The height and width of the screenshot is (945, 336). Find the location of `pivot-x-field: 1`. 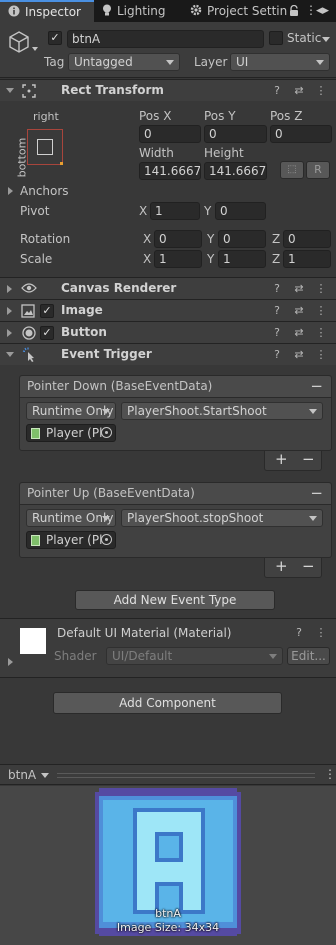

pivot-x-field: 1 is located at coordinates (175, 211).